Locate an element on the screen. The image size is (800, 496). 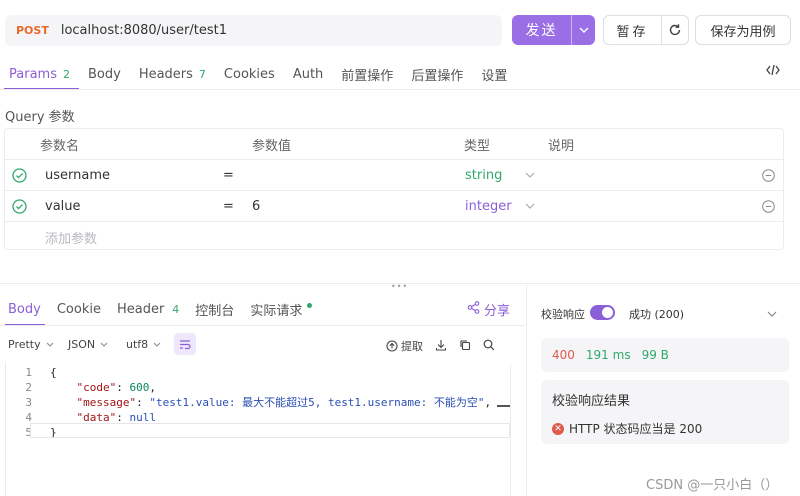
header-name: 参数名 is located at coordinates (60, 146).